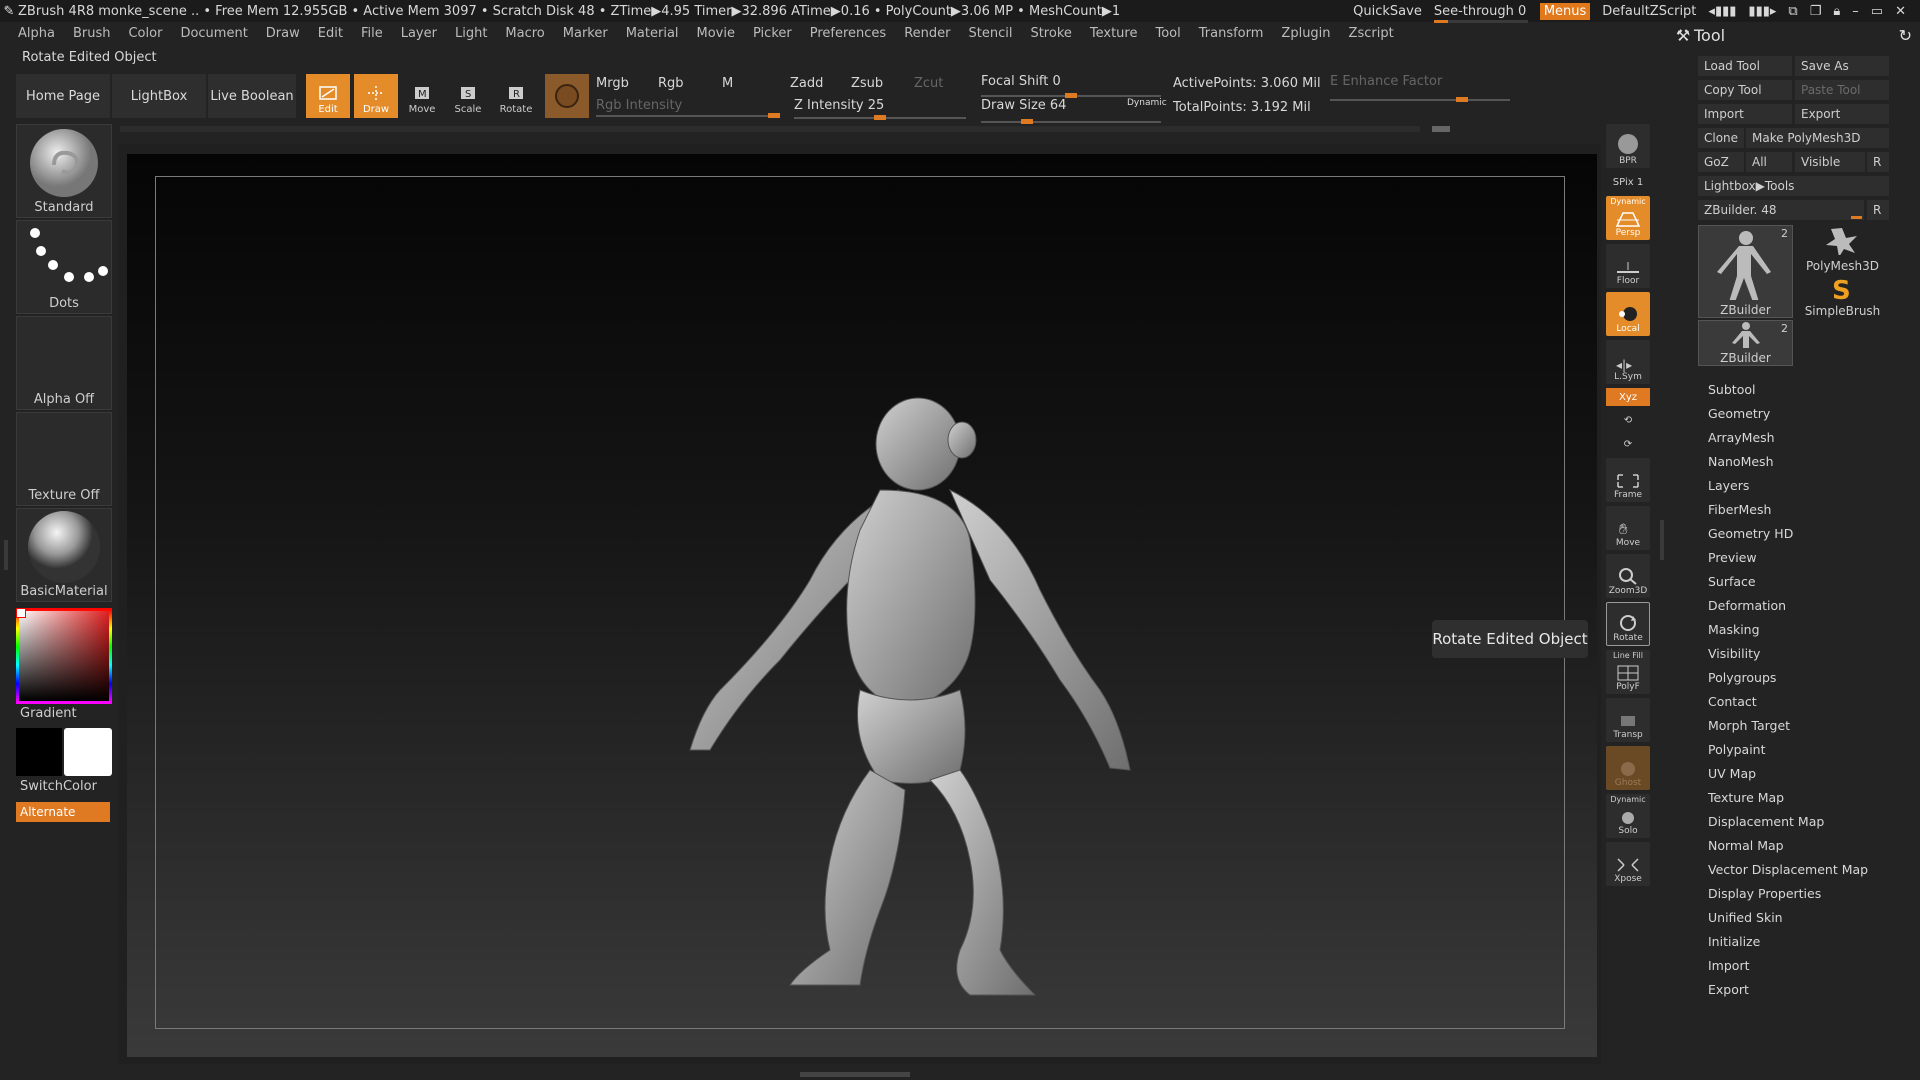 The width and height of the screenshot is (1920, 1080). Describe the element at coordinates (1628, 444) in the screenshot. I see `rotate-z-icon: ⟳` at that location.